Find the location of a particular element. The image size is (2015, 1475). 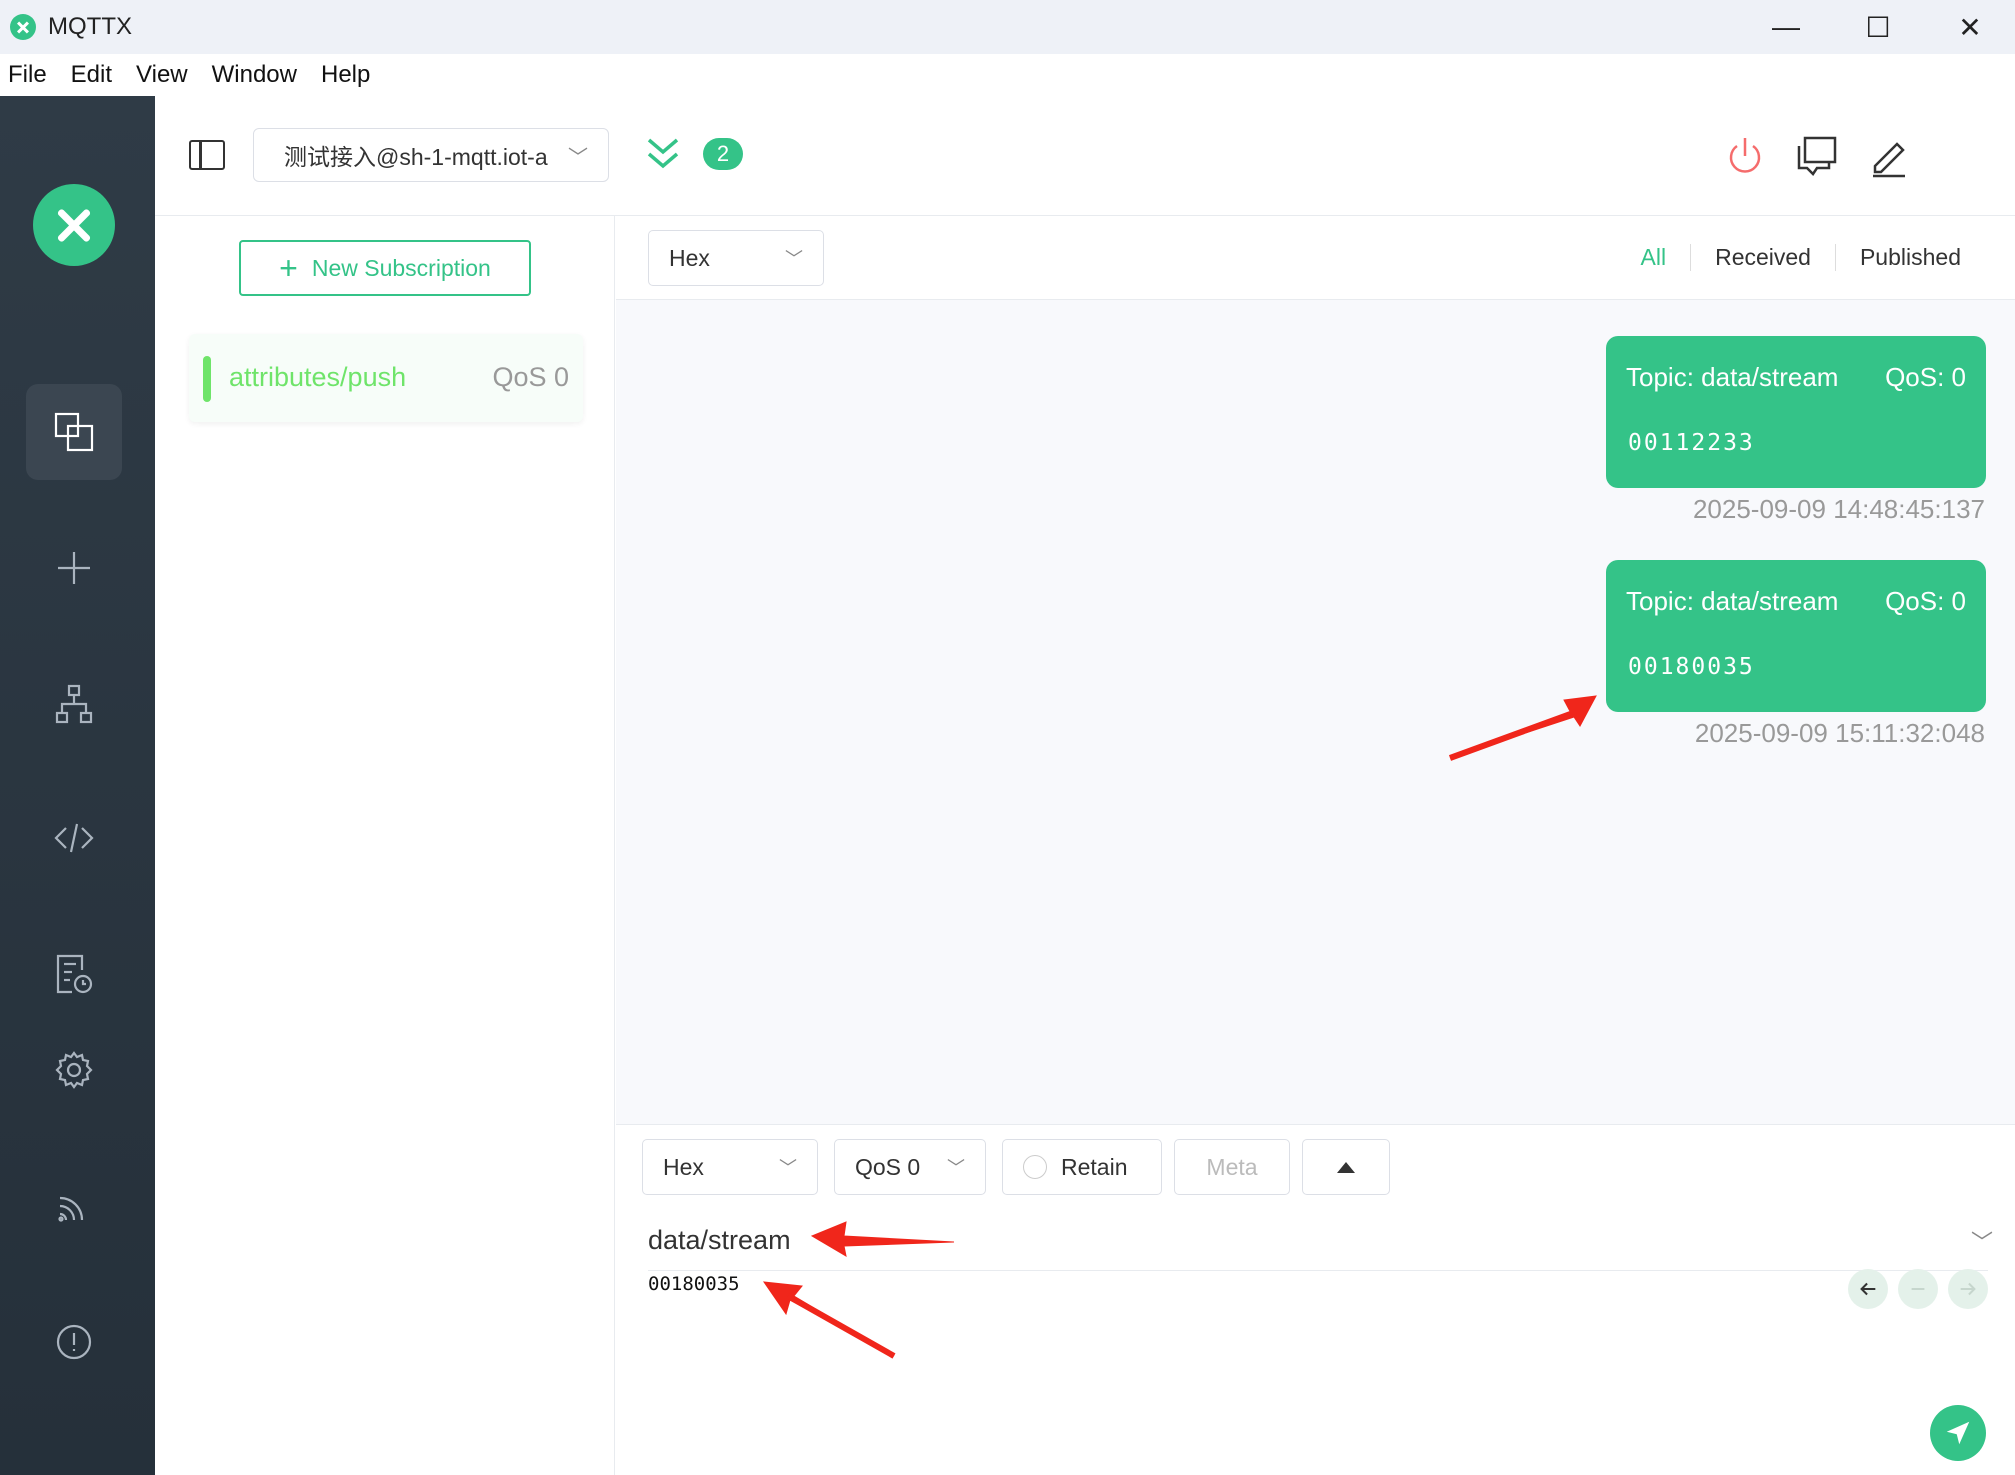

tab-received: Received is located at coordinates (1762, 257).